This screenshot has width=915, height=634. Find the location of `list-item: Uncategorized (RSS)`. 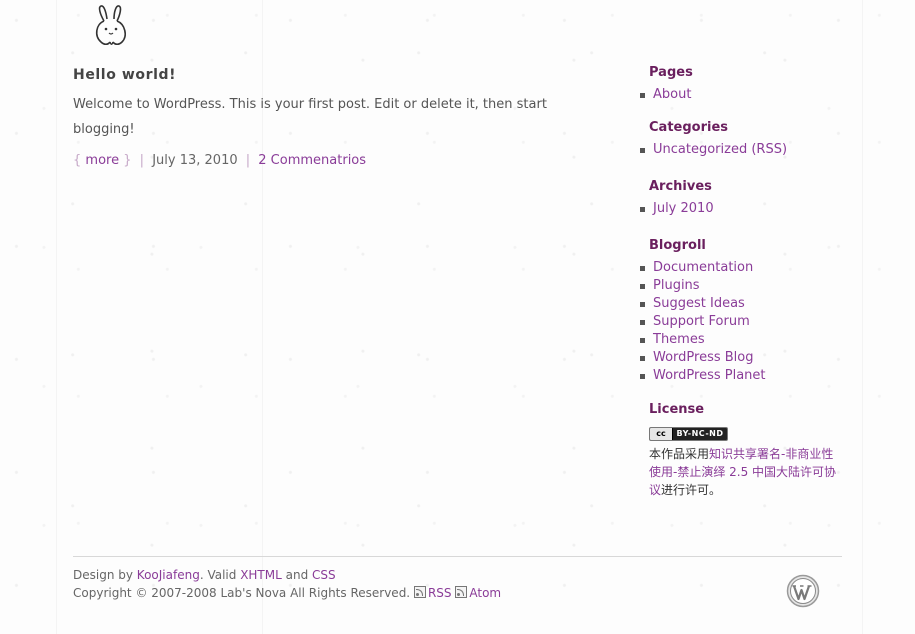

list-item: Uncategorized (RSS) is located at coordinates (744, 150).